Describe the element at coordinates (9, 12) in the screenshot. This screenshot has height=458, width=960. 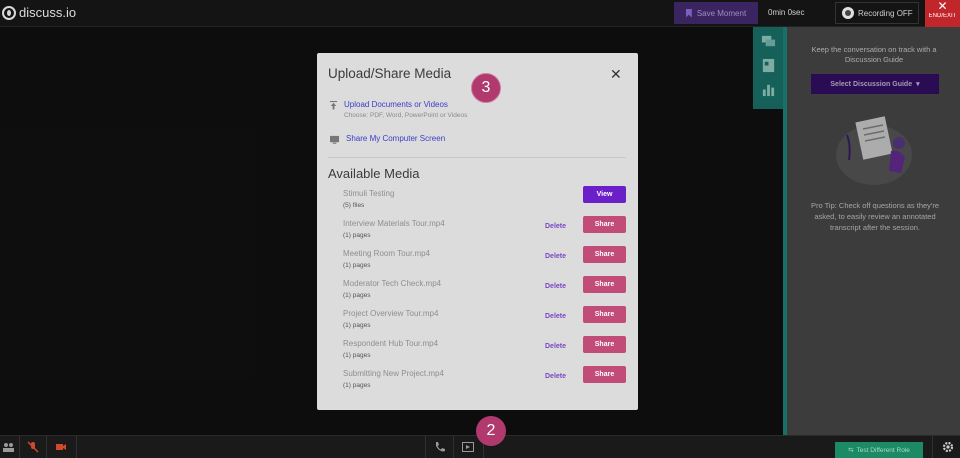
I see `discuss-logo-icon` at that location.